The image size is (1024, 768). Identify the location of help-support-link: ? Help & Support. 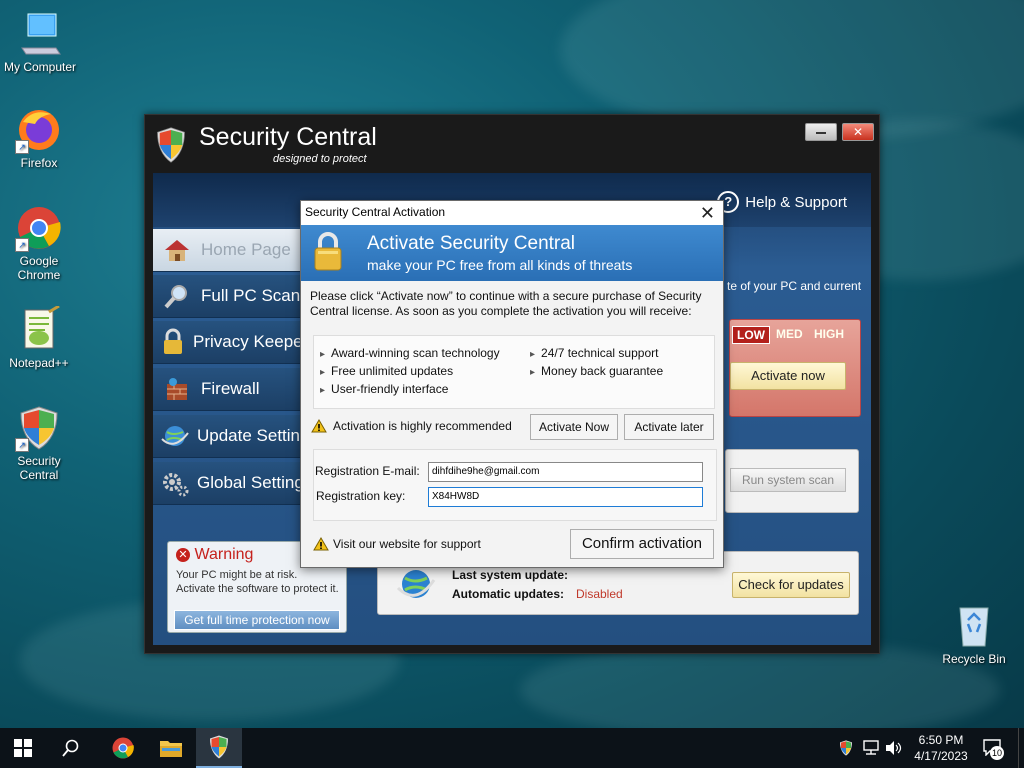
(782, 202).